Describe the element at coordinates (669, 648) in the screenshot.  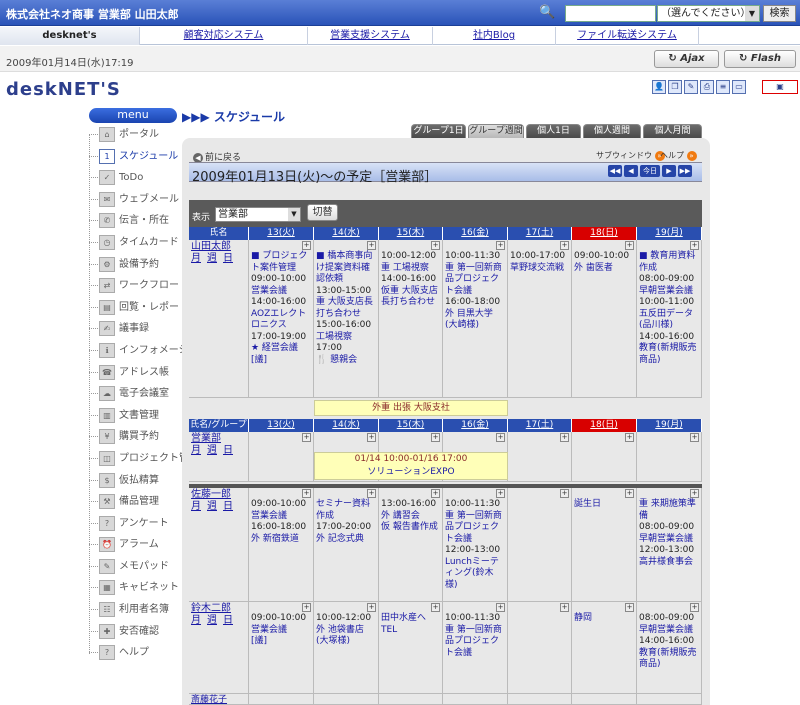
I see `schedule-cell: +08:00-09:00 早朝営業会議 14:00-16:00 教育(新規販売商品)` at that location.